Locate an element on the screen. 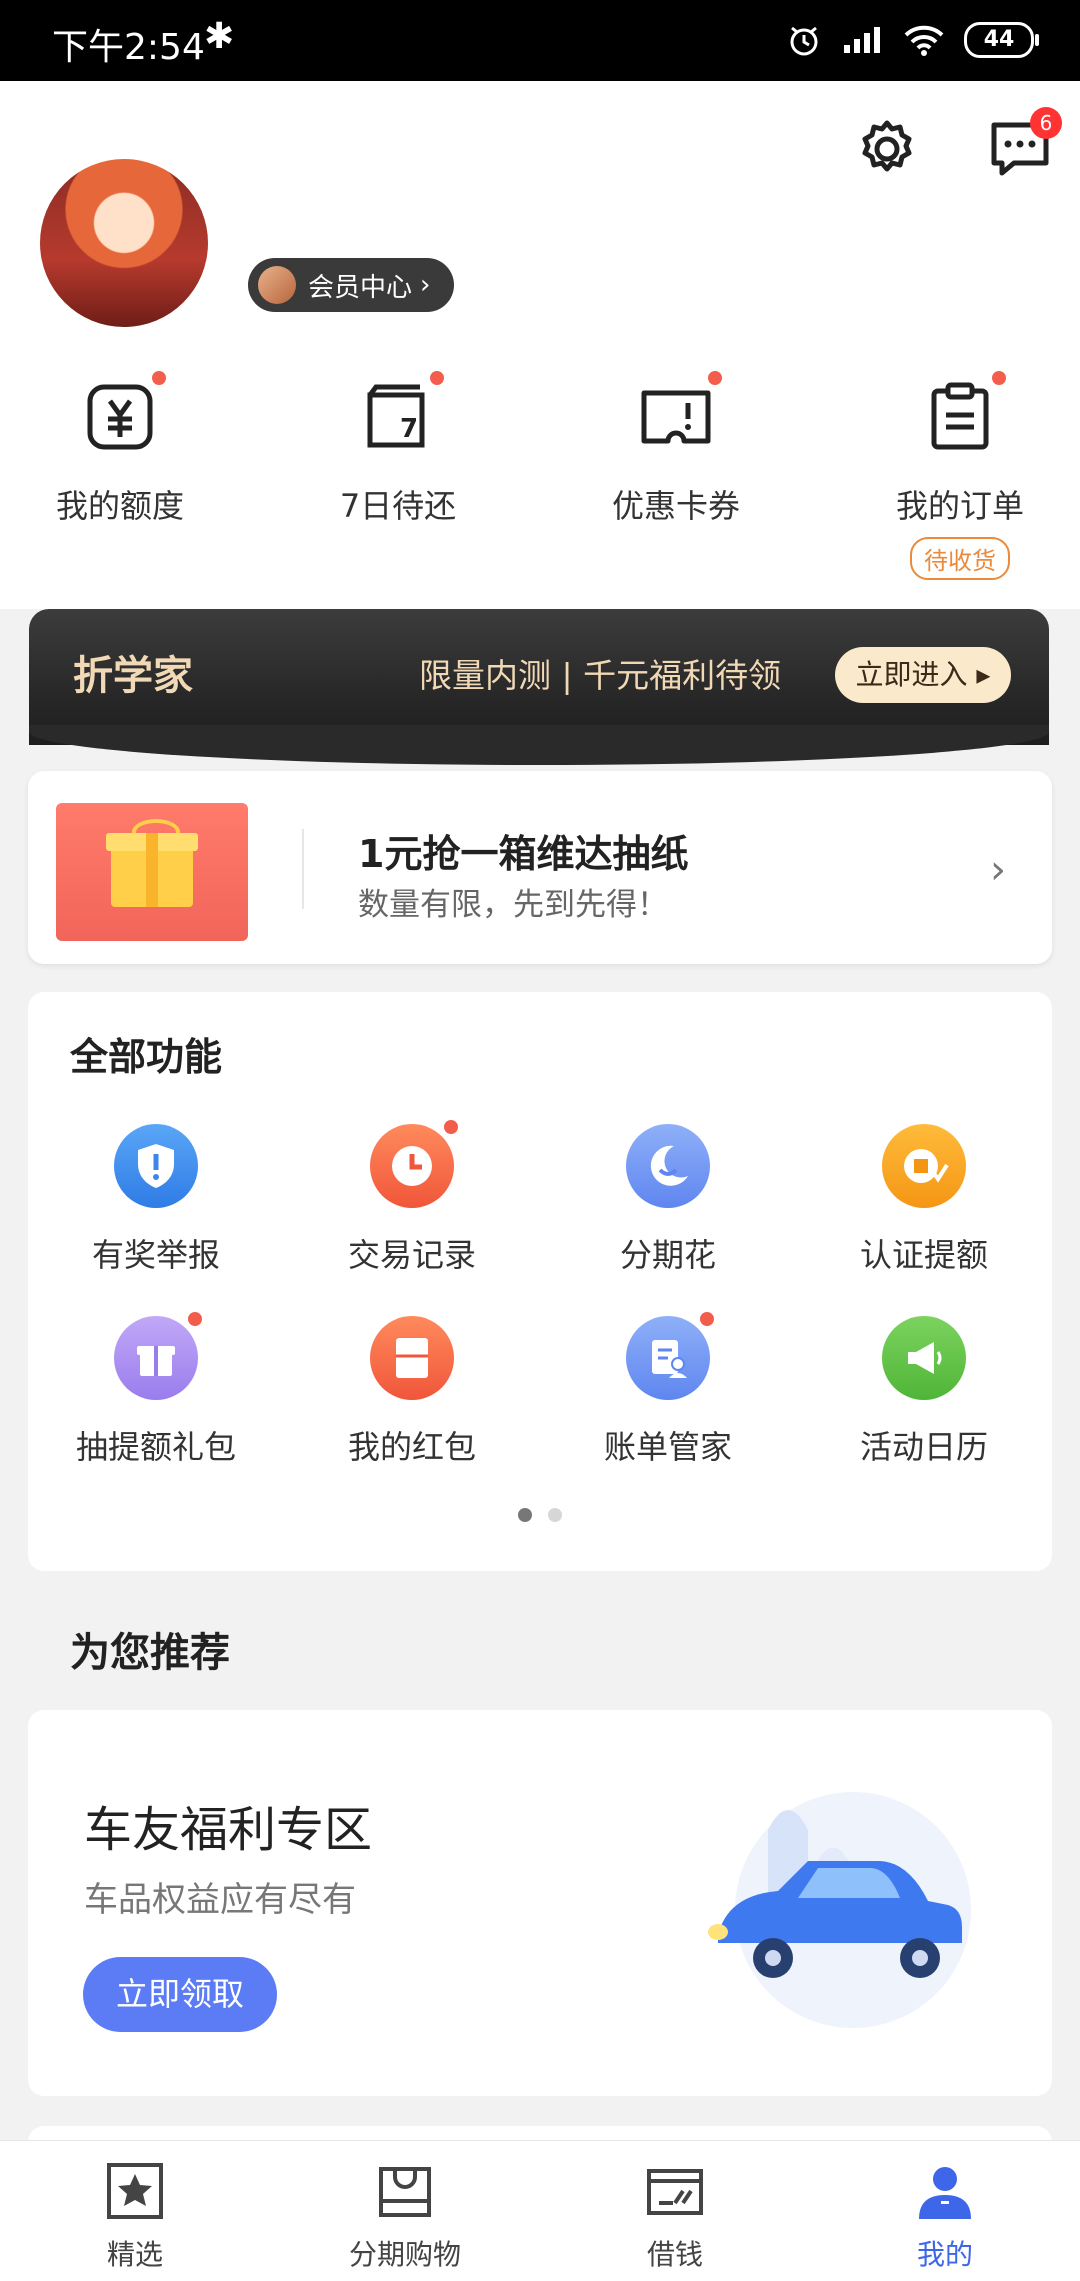 The width and height of the screenshot is (1080, 2281). megaphone-icon is located at coordinates (924, 1358).